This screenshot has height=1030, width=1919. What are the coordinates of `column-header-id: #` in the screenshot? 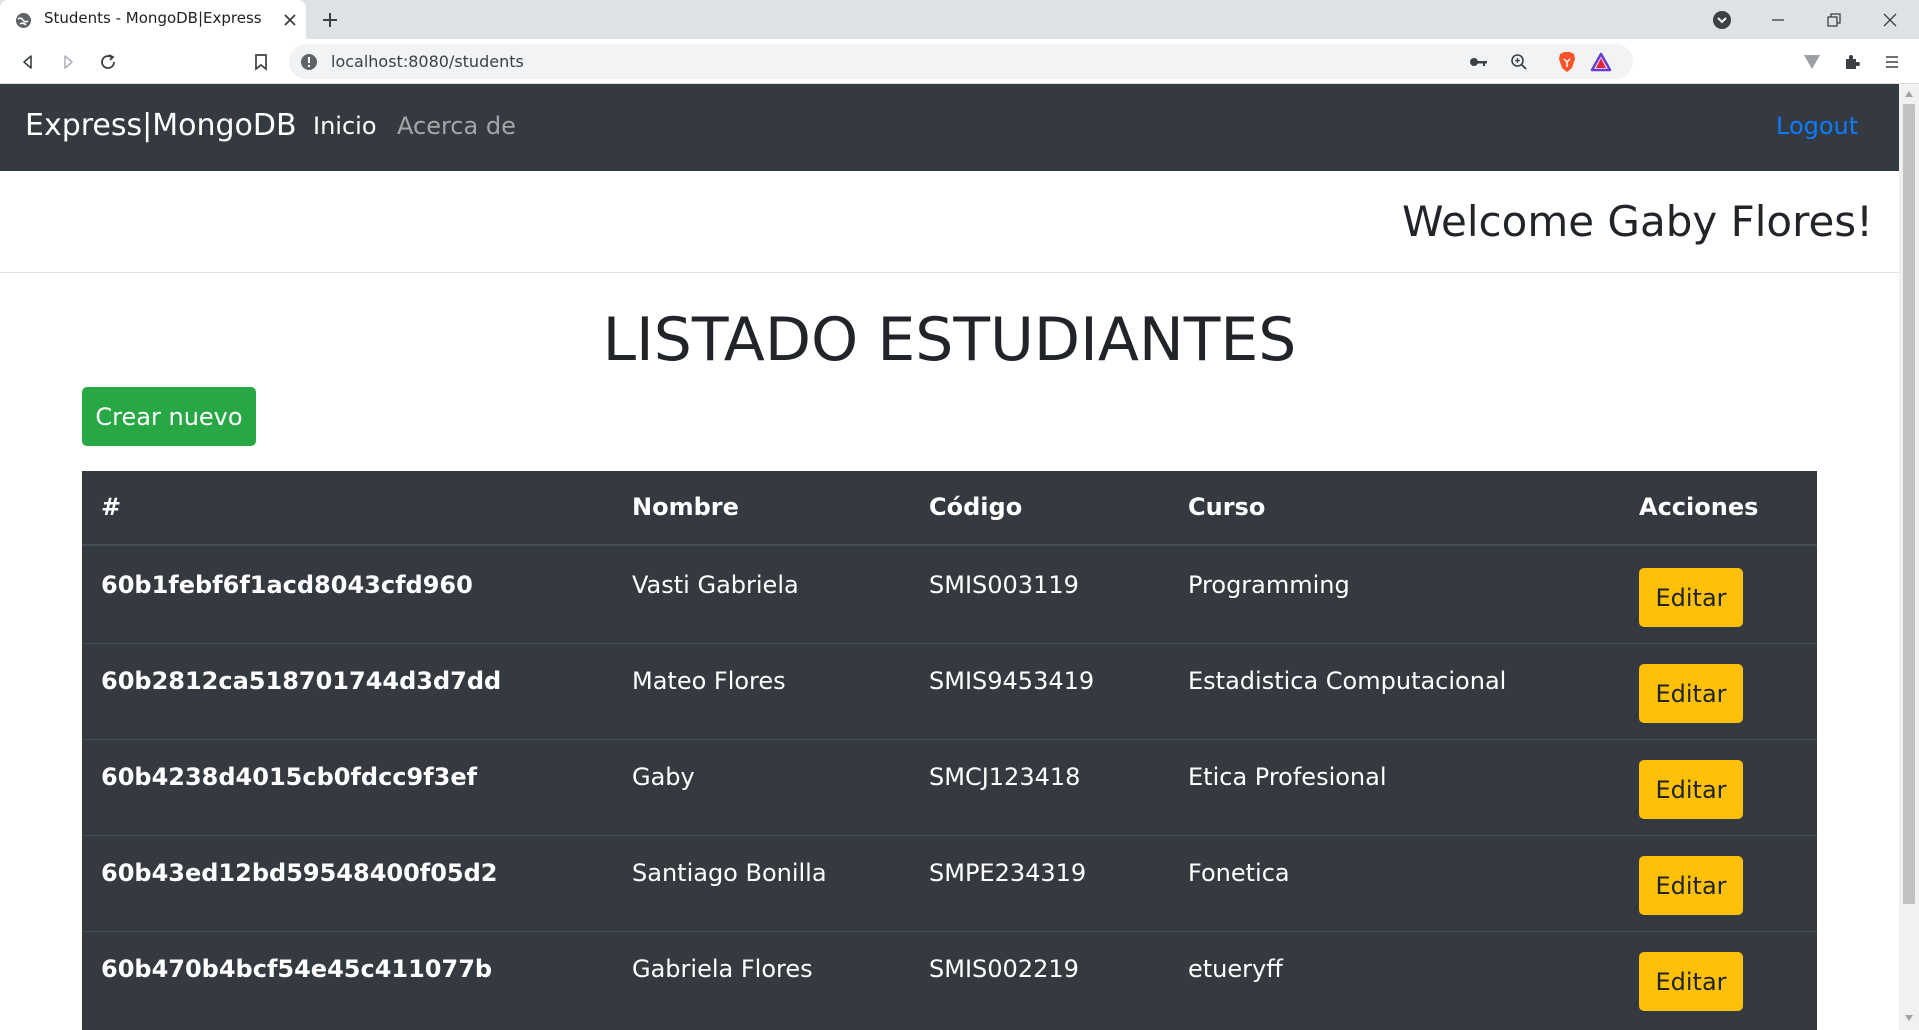 It's located at (111, 507).